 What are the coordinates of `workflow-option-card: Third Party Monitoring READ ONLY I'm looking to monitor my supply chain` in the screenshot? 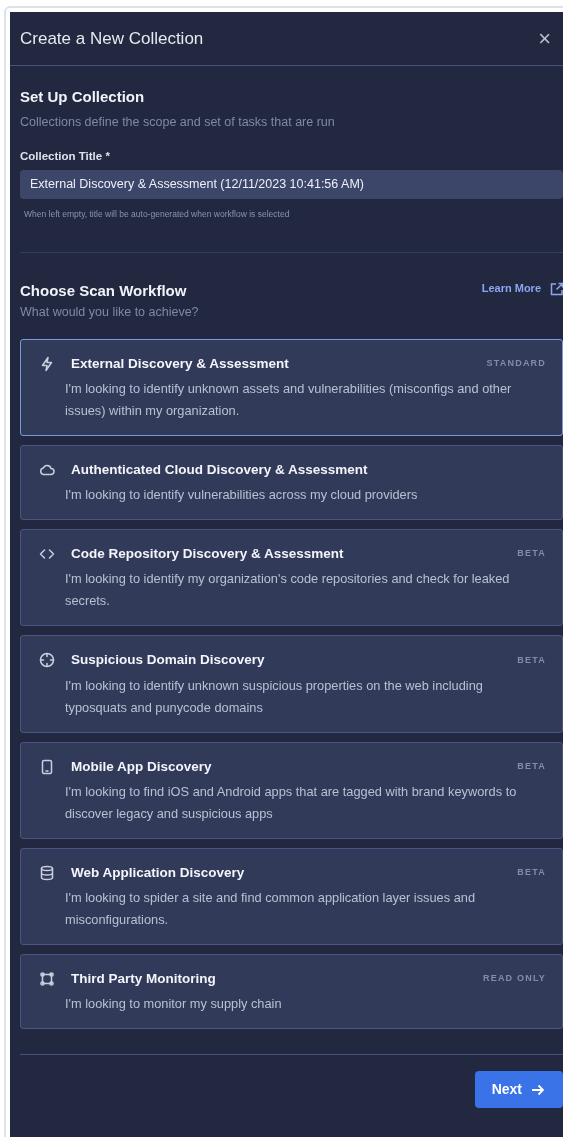 It's located at (291, 992).